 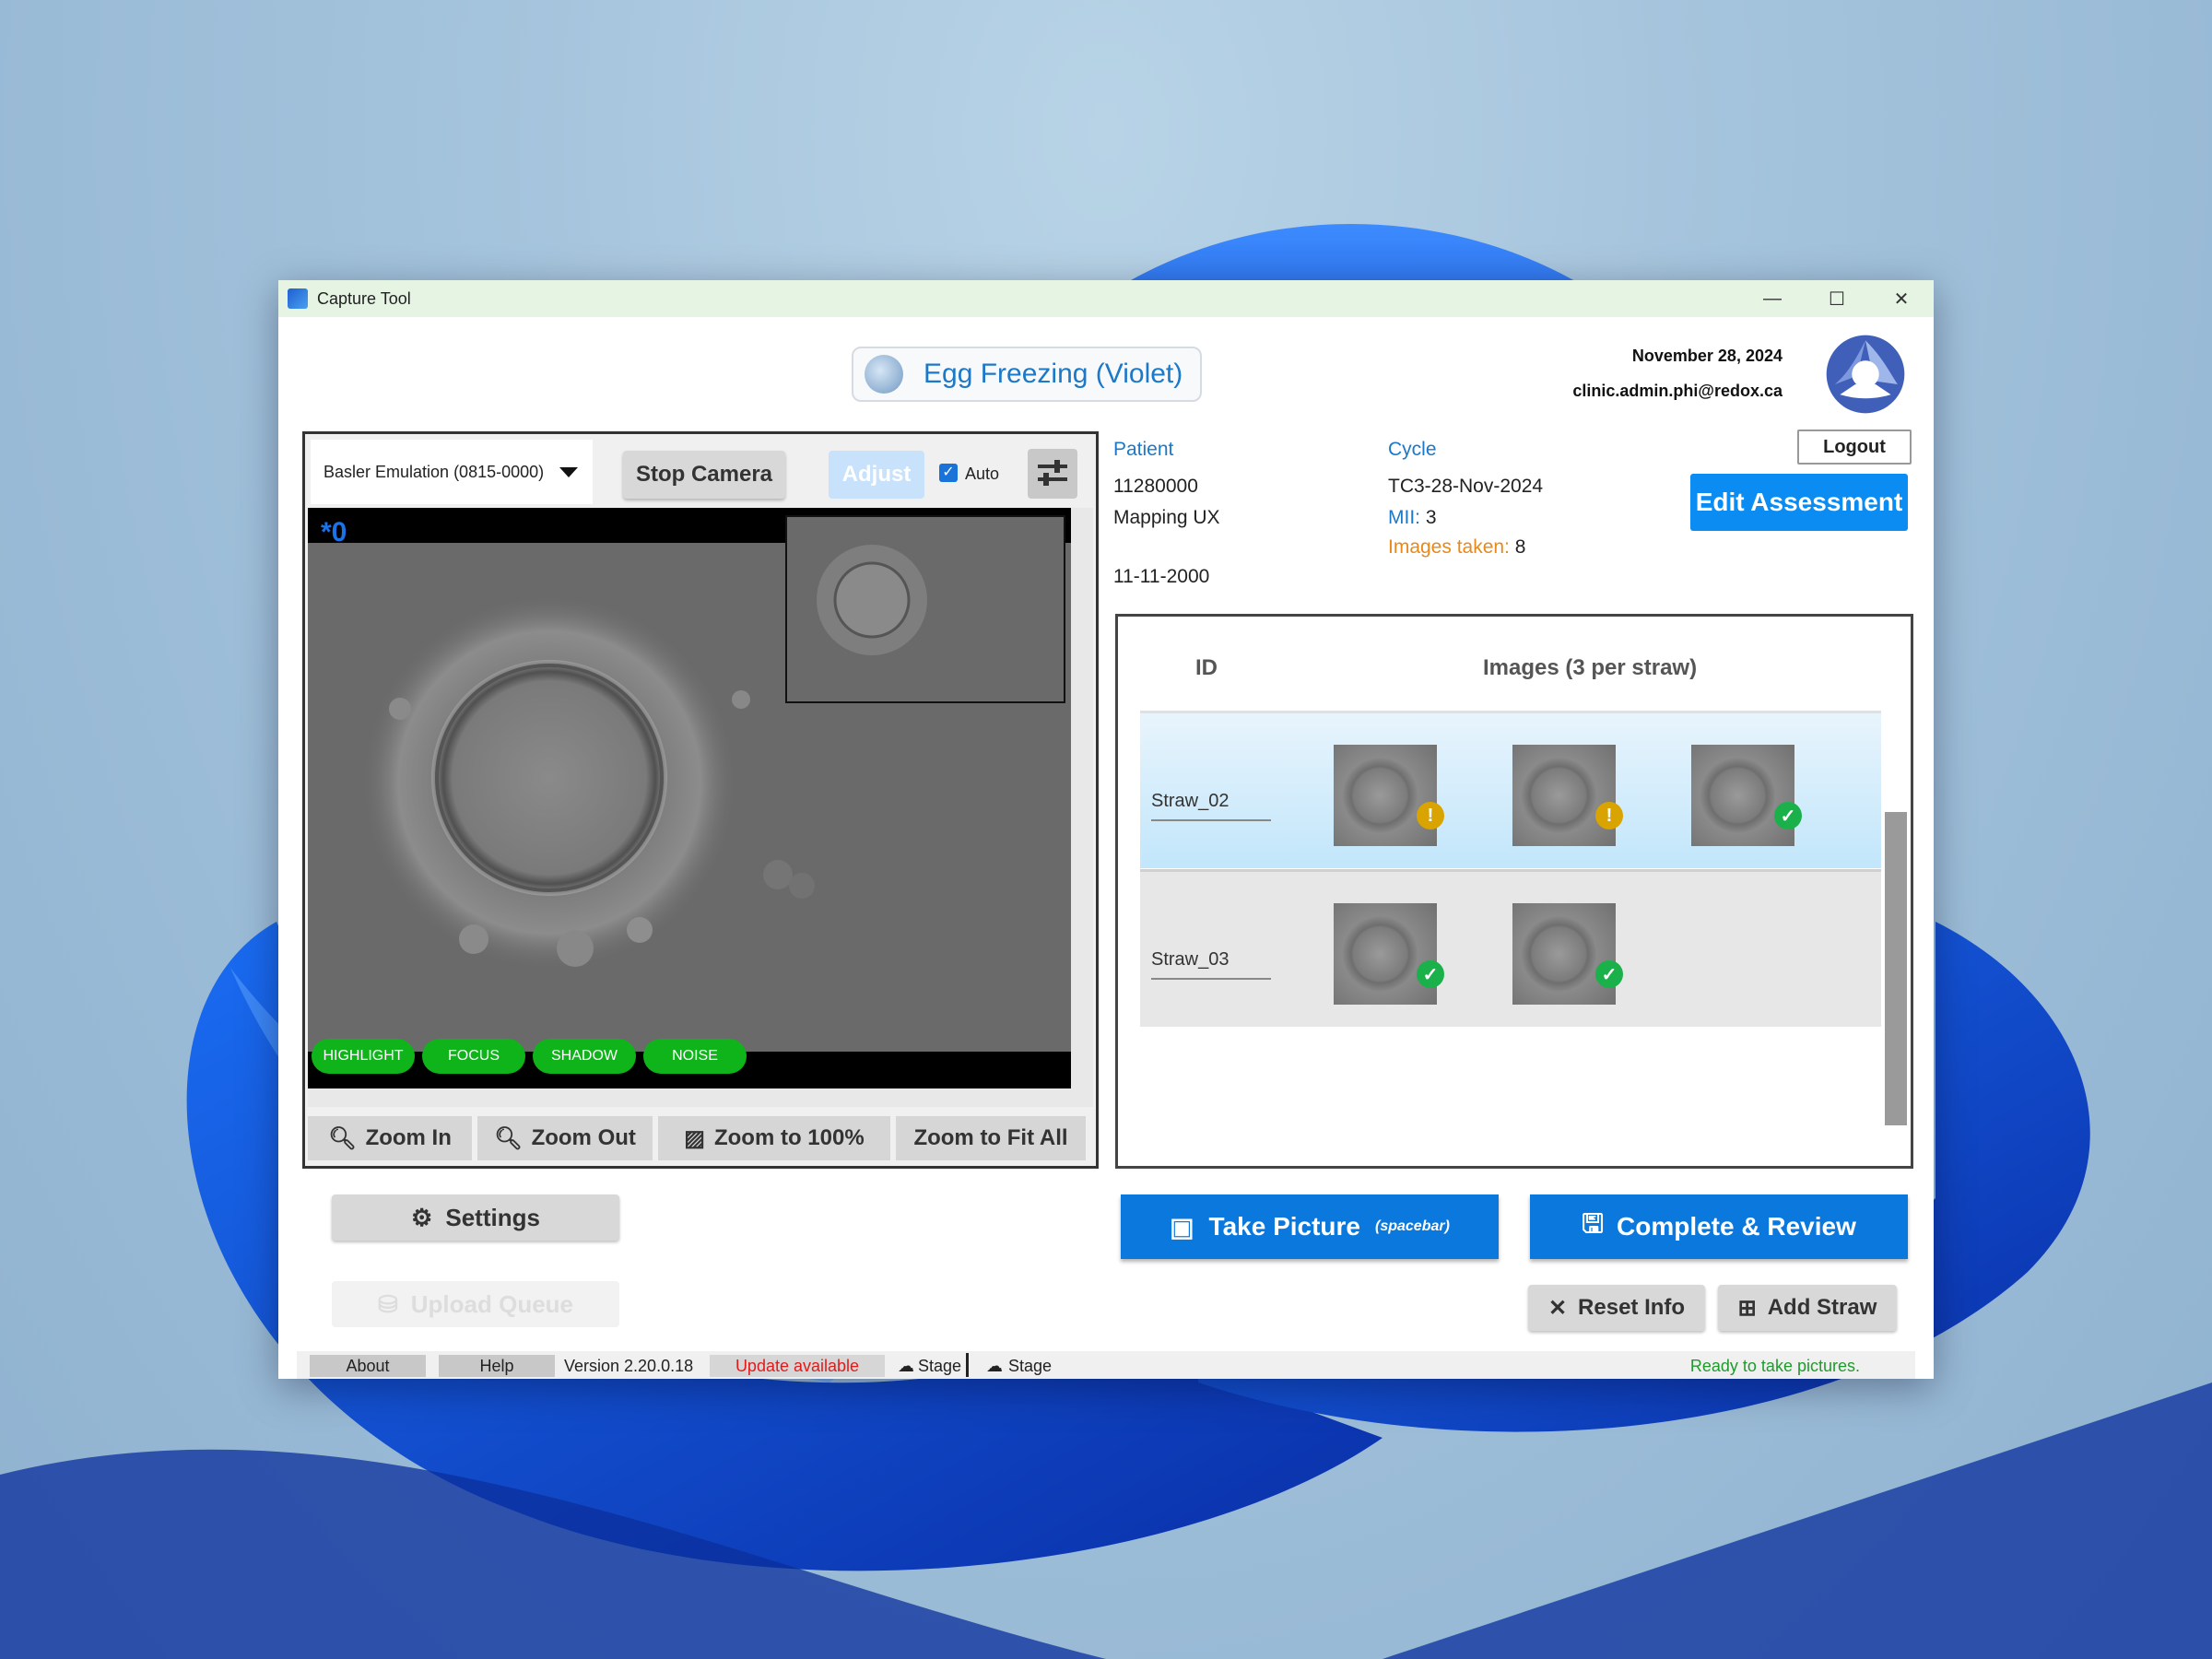 I want to click on patient-id: 11280000, so click(x=1155, y=486).